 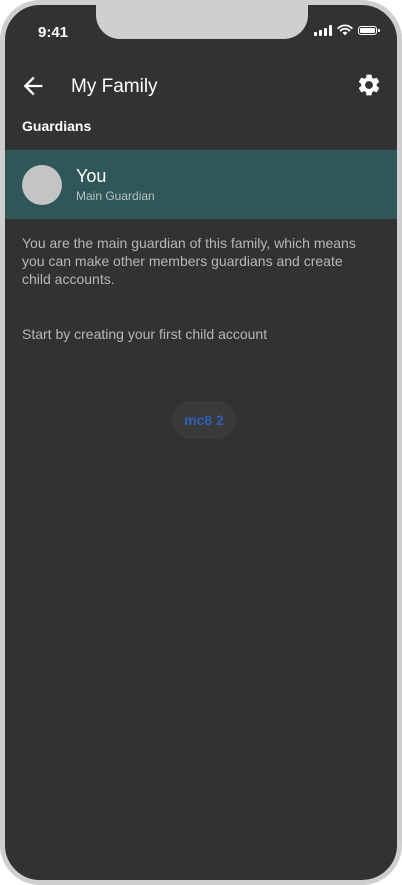 What do you see at coordinates (115, 196) in the screenshot?
I see `guardian-role: Main Guardian` at bounding box center [115, 196].